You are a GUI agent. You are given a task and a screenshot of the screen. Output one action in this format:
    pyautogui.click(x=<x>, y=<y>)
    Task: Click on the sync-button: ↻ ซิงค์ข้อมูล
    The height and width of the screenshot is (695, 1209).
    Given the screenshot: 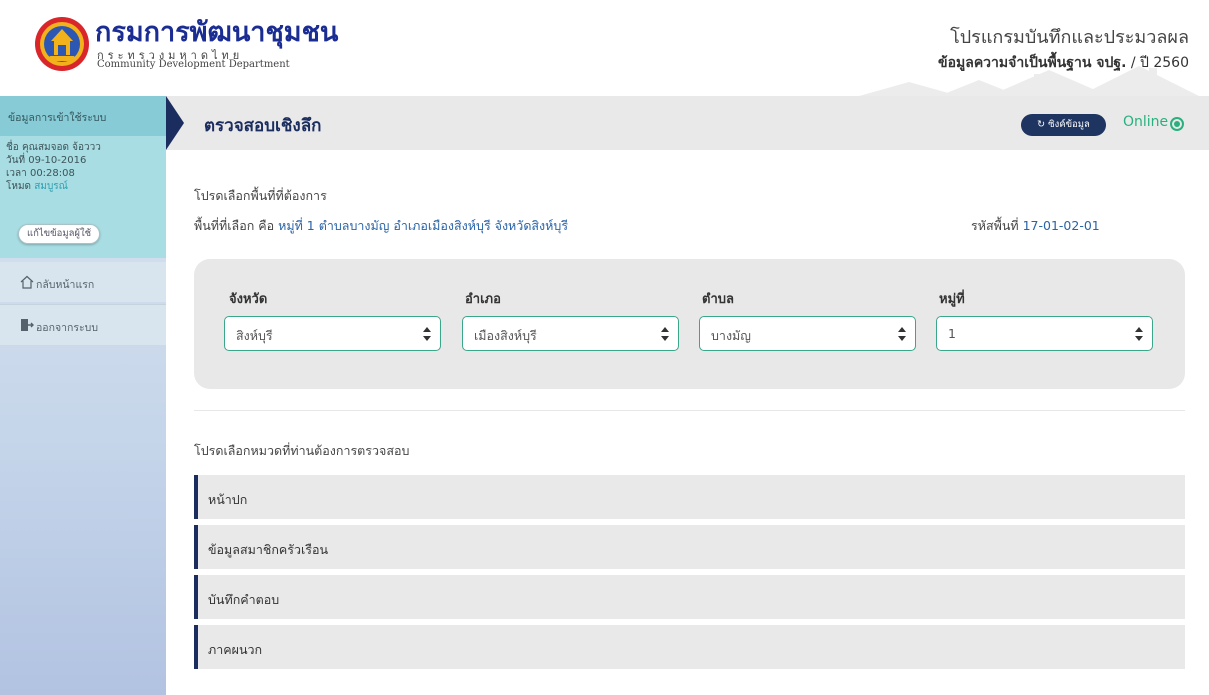 What is the action you would take?
    pyautogui.click(x=1063, y=125)
    